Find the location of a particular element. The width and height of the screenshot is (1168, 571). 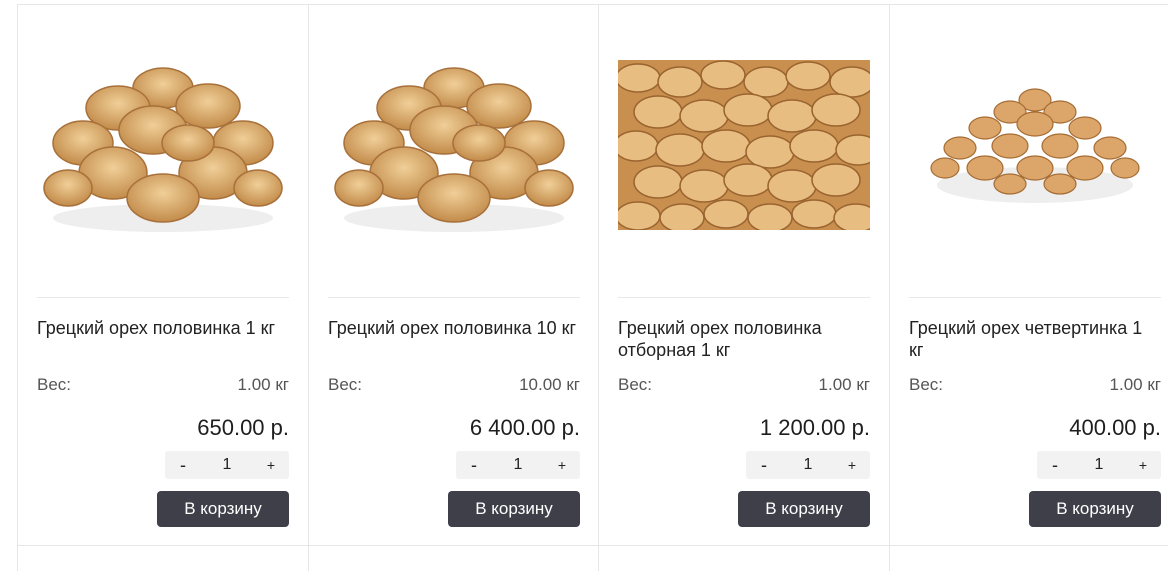

product-price: 6 400.00 р. is located at coordinates (524, 427).